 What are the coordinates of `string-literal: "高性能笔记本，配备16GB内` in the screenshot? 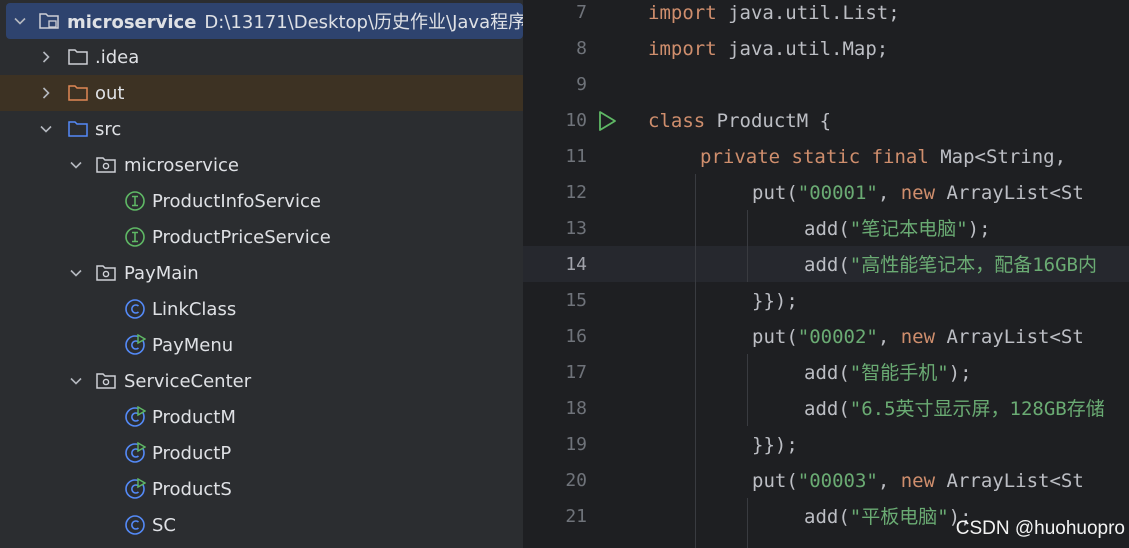 It's located at (973, 265).